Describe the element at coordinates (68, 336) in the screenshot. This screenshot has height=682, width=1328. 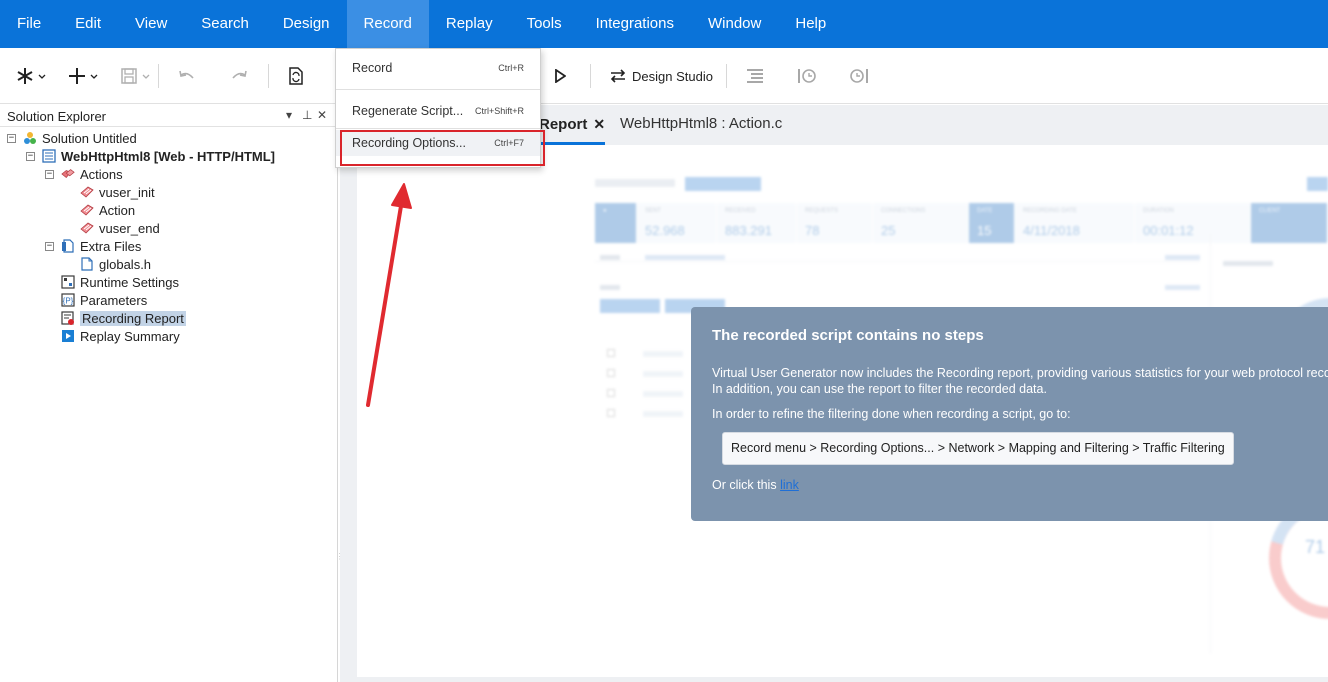
I see `replay-summary-icon` at that location.